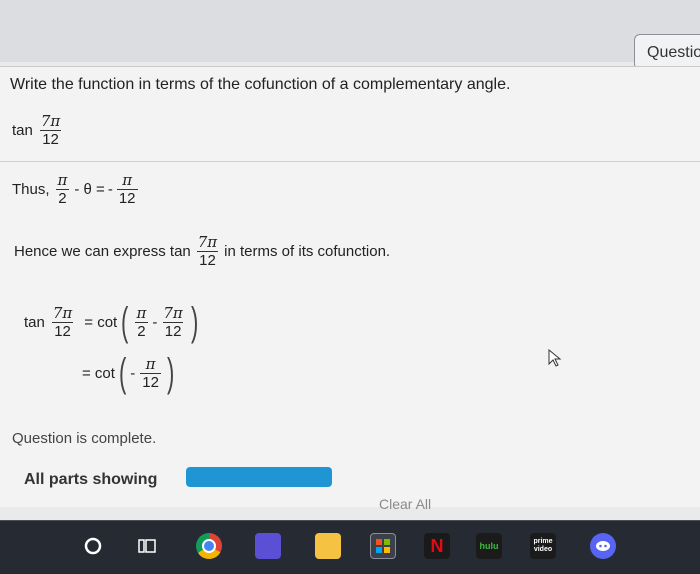 The width and height of the screenshot is (700, 574). Describe the element at coordinates (102, 251) in the screenshot. I see `hence-text-a: Hence we can express tan` at that location.